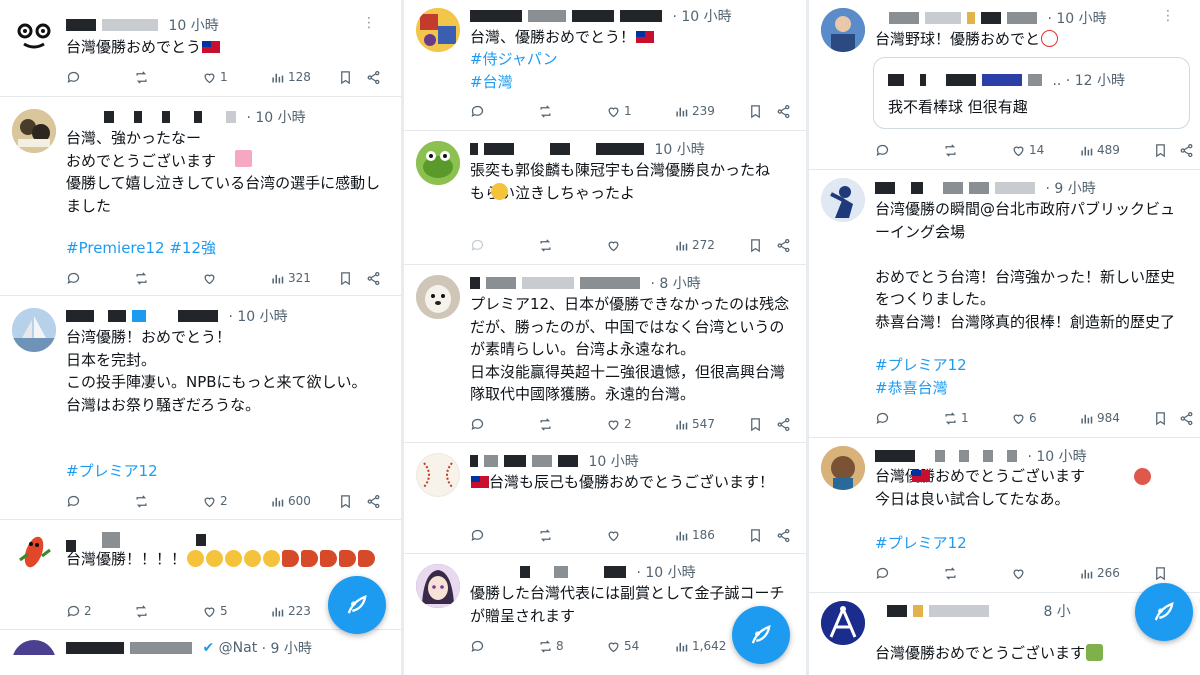 The image size is (1200, 675). I want to click on quoted-tweet: .. · 12 小時 我不看棒球 但很有趣, so click(1031, 93).